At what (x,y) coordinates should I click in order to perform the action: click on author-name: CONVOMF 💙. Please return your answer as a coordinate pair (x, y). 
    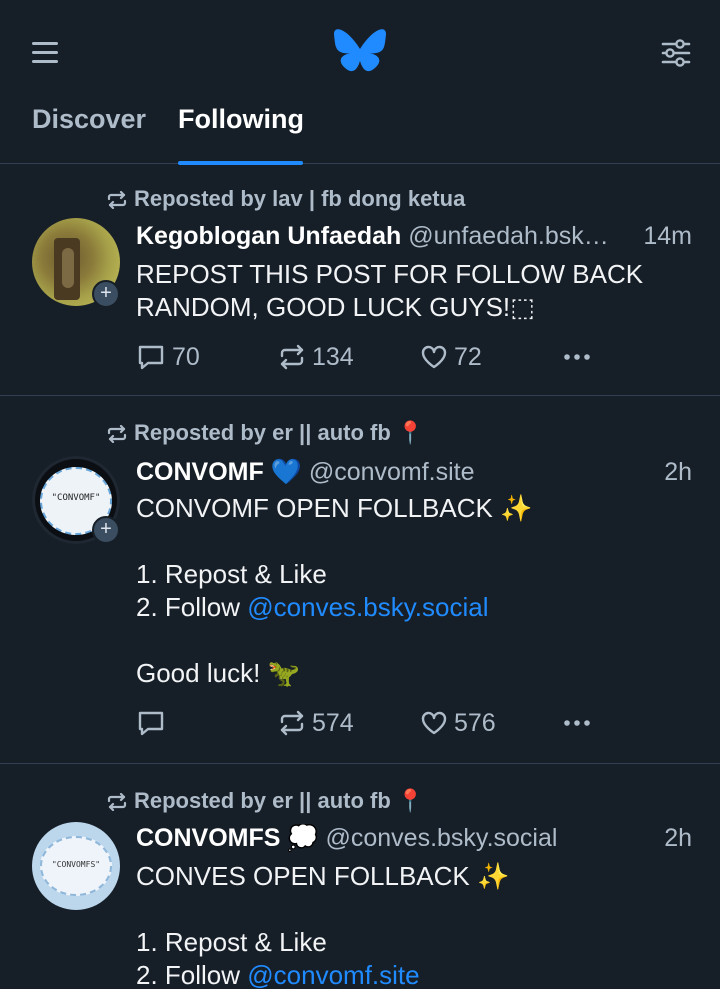
    Looking at the image, I should click on (219, 472).